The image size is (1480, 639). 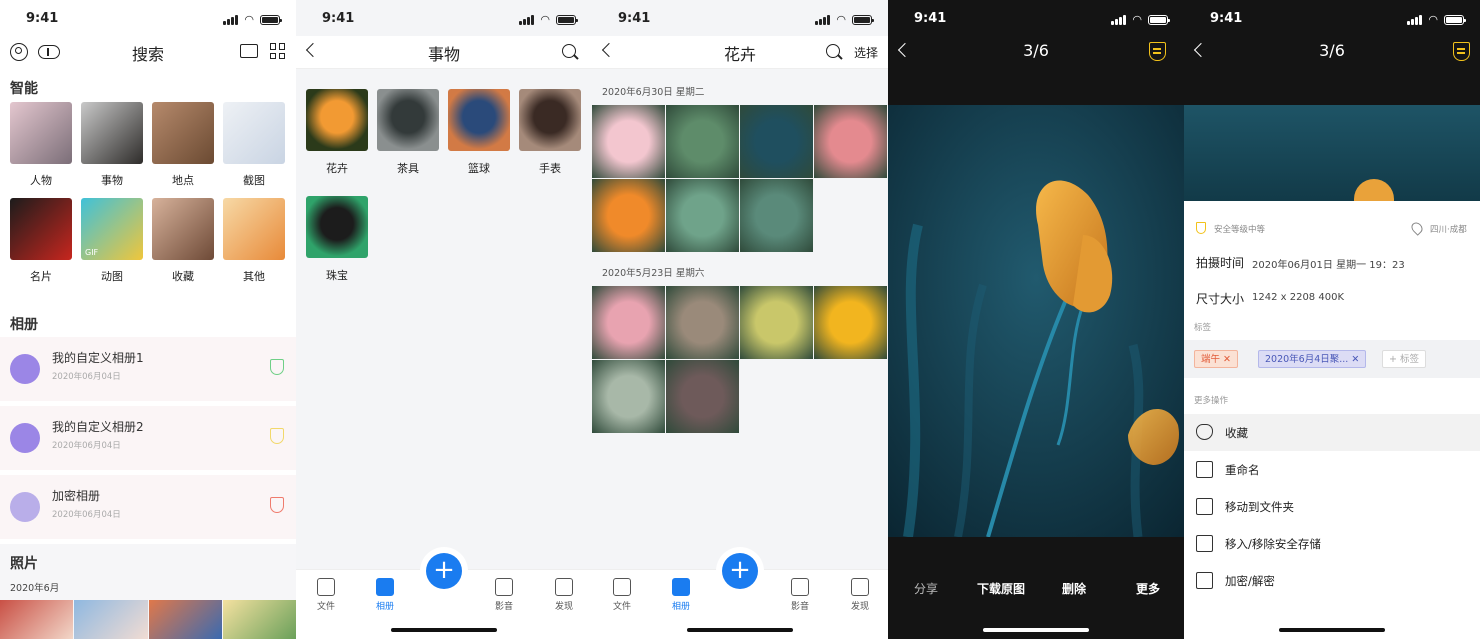 What do you see at coordinates (112, 180) in the screenshot?
I see `category-label: 事物` at bounding box center [112, 180].